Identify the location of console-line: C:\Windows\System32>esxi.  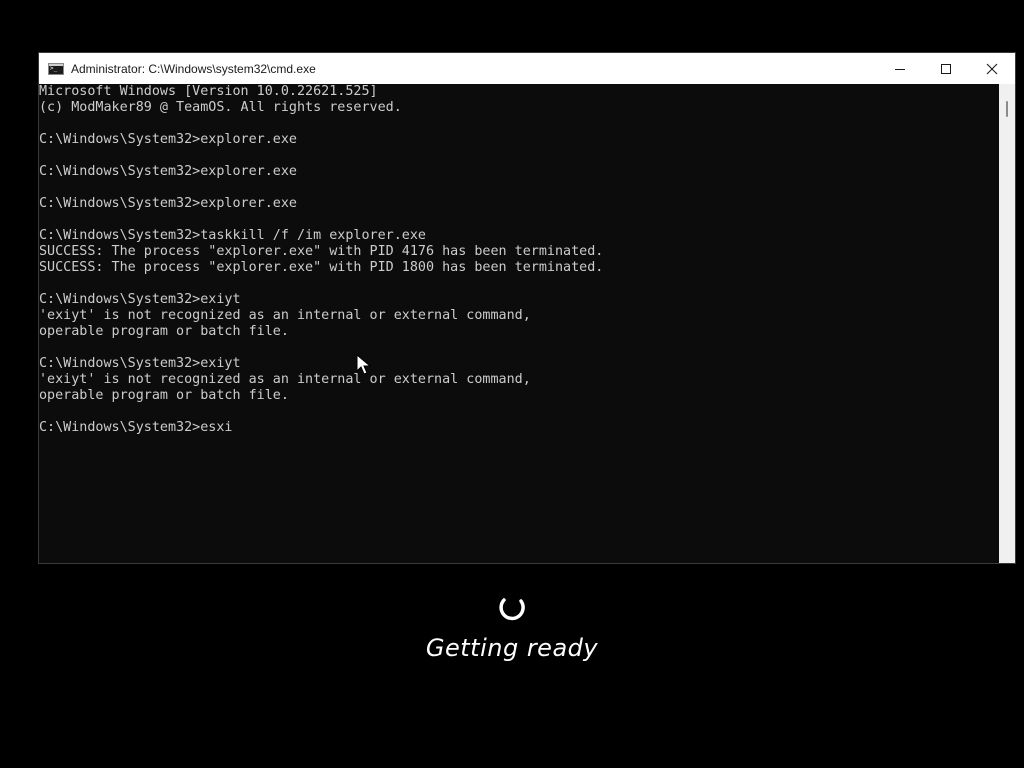
(136, 427).